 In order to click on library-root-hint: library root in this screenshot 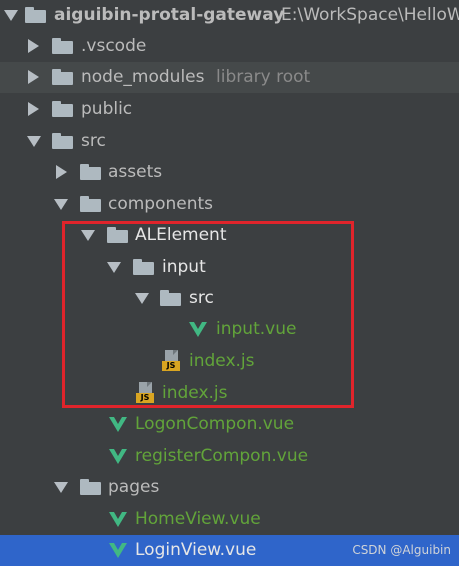, I will do `click(263, 77)`.